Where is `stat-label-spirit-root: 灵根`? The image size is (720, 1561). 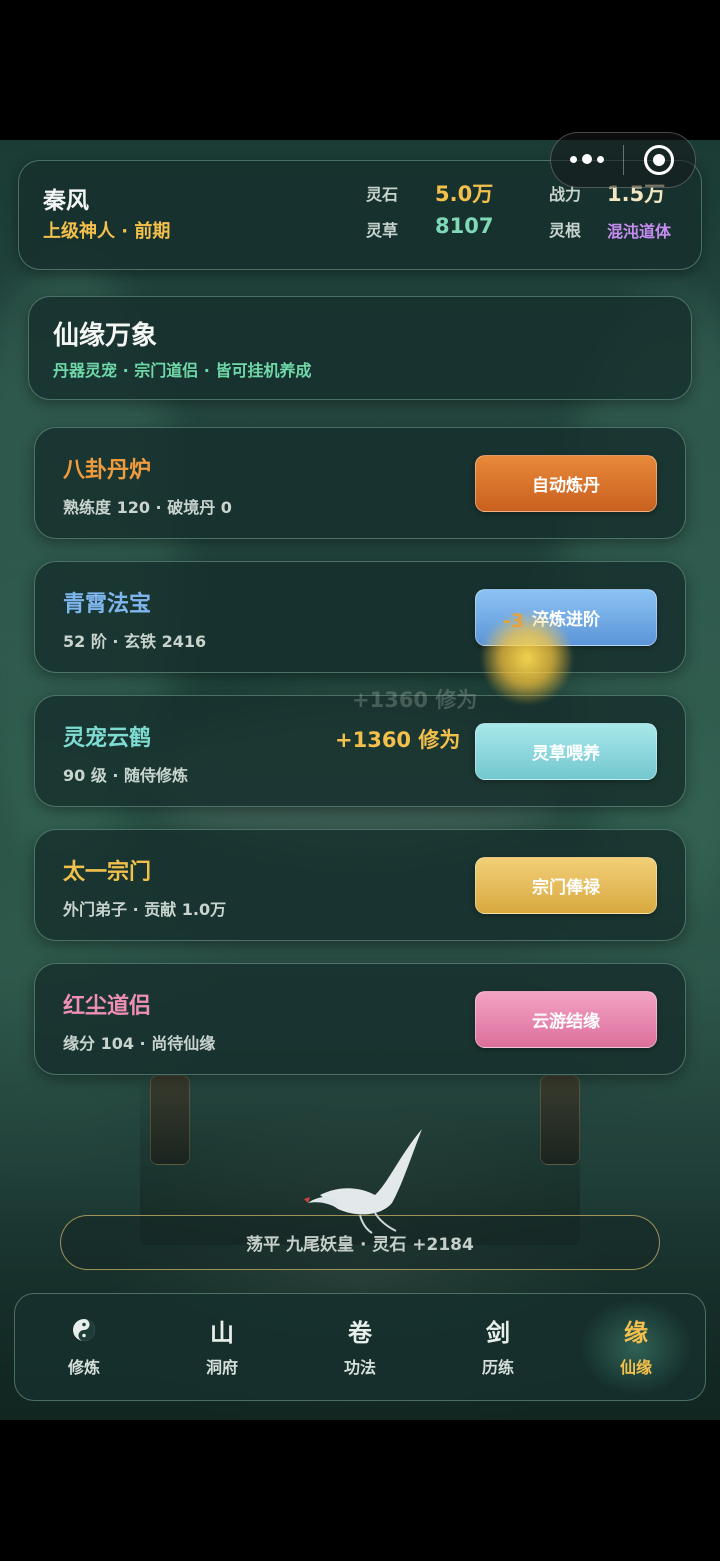 stat-label-spirit-root: 灵根 is located at coordinates (565, 230).